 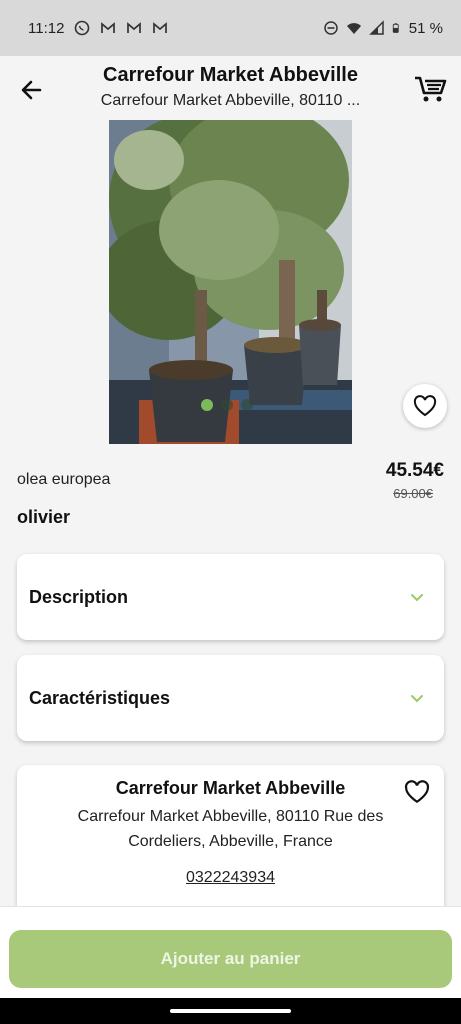 I want to click on status-bar: 11:12 51 %, so click(x=230, y=28).